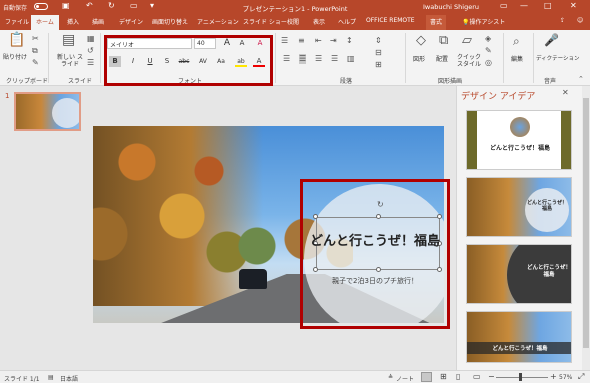  I want to click on tab-transitions: 画面切り替え, so click(170, 21).